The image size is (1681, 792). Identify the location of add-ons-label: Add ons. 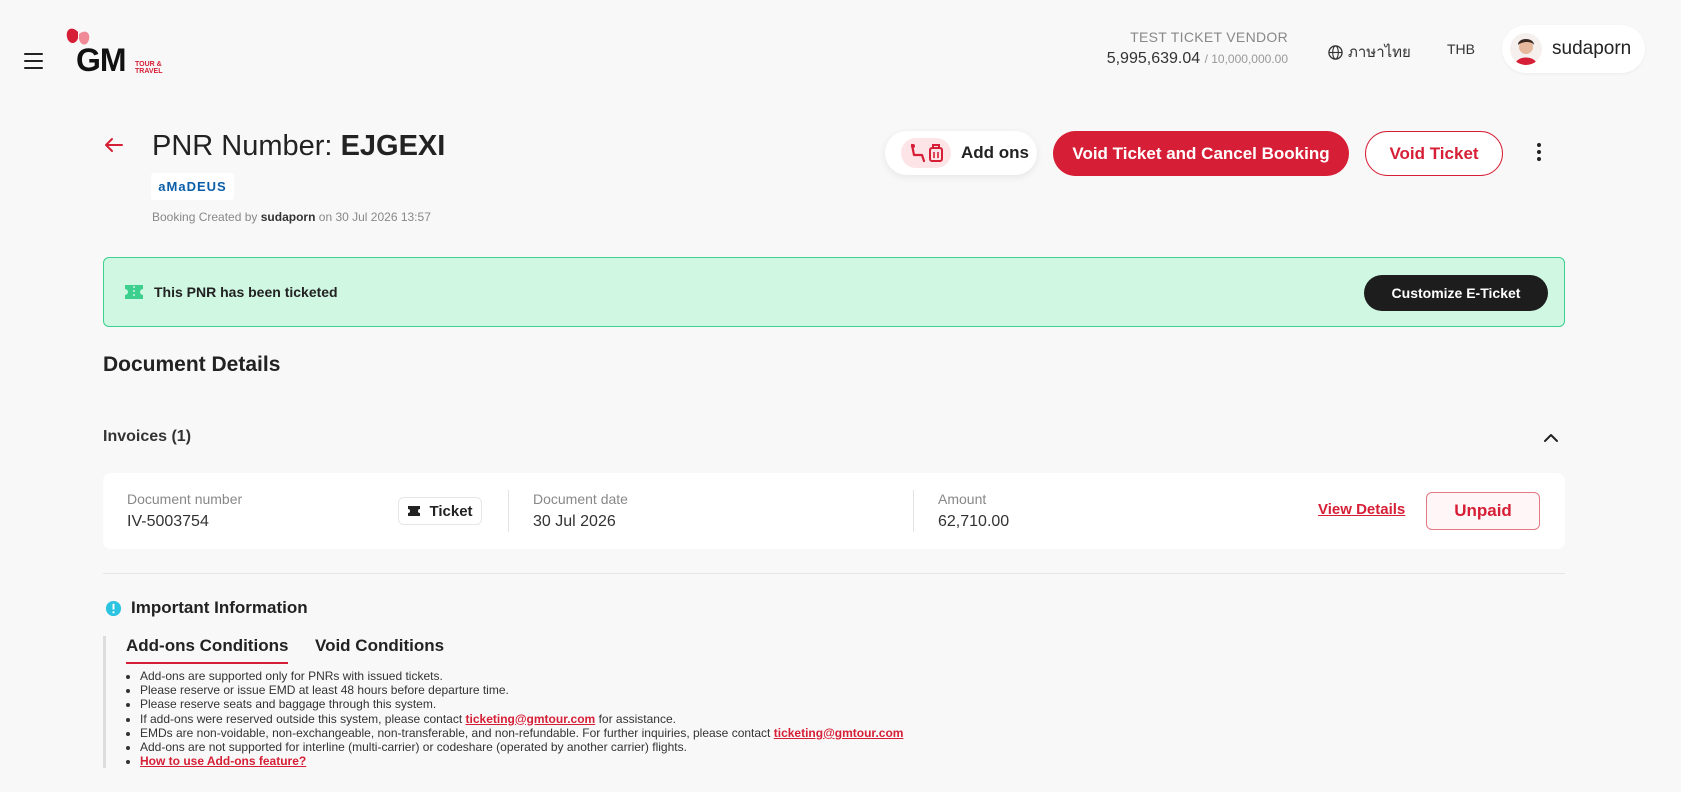
(995, 152).